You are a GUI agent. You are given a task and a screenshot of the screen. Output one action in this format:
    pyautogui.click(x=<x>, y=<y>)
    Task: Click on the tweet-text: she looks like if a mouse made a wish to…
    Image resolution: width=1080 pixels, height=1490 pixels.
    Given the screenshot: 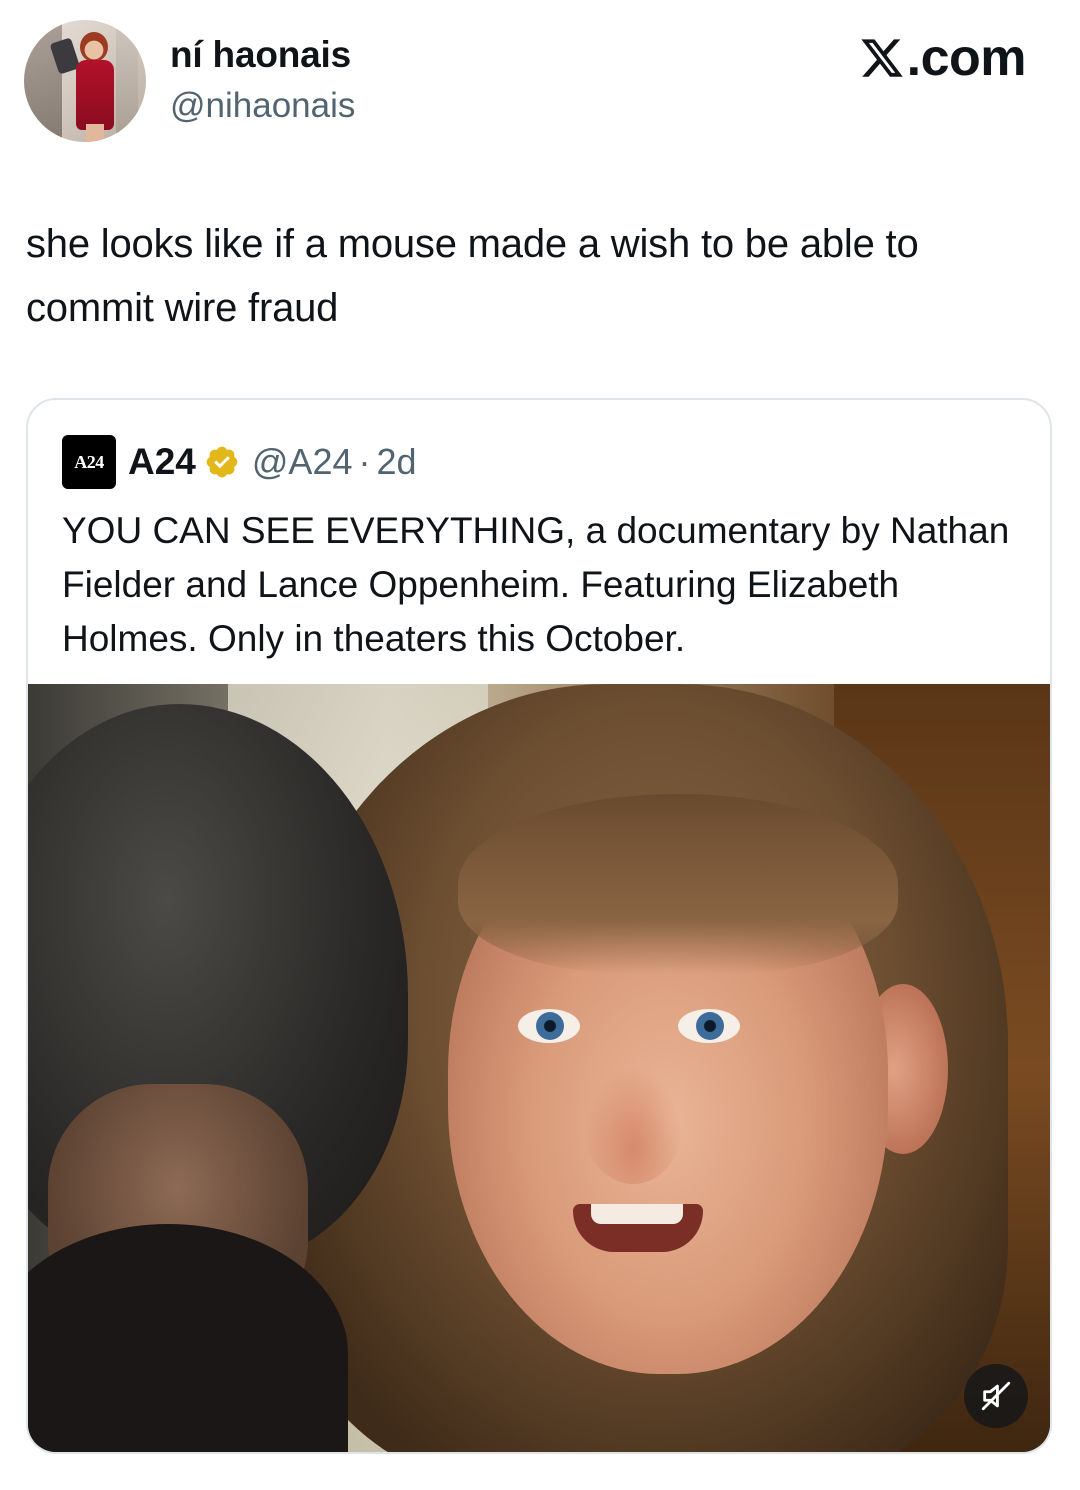 What is the action you would take?
    pyautogui.click(x=472, y=276)
    